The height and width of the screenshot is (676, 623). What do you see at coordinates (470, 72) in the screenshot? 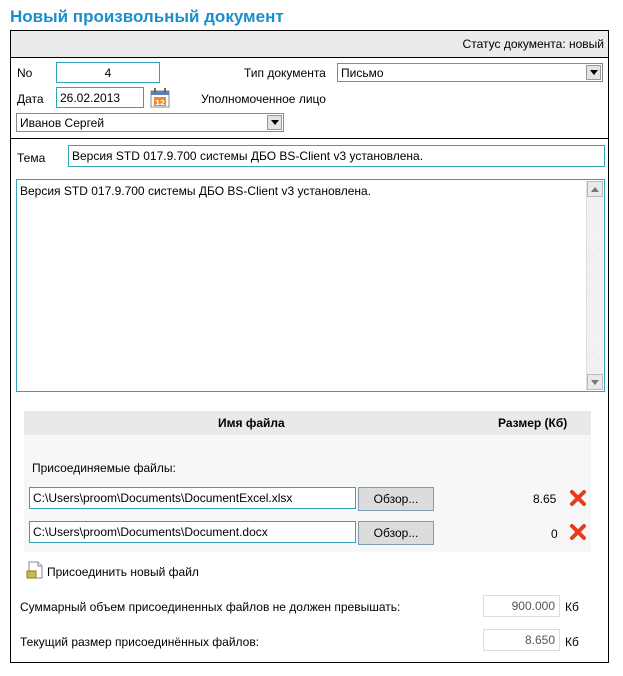
I see `doc-type-select: Письмо` at bounding box center [470, 72].